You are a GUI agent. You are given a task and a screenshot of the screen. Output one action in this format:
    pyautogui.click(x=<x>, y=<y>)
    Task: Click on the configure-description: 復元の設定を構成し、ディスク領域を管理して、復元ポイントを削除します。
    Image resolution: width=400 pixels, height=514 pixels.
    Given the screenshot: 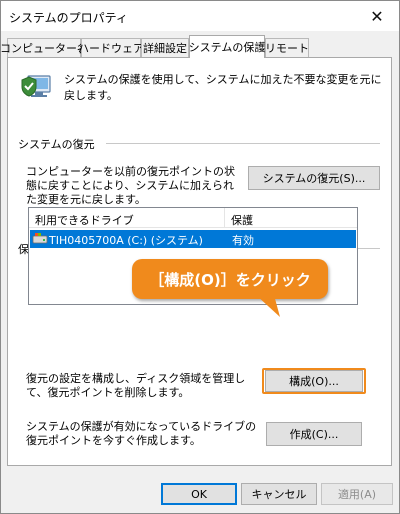 What is the action you would take?
    pyautogui.click(x=136, y=385)
    